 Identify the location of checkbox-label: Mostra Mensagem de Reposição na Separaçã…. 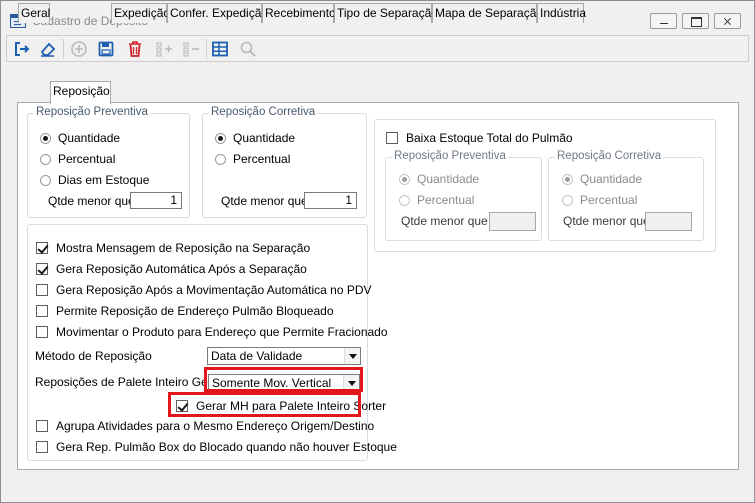
(183, 248).